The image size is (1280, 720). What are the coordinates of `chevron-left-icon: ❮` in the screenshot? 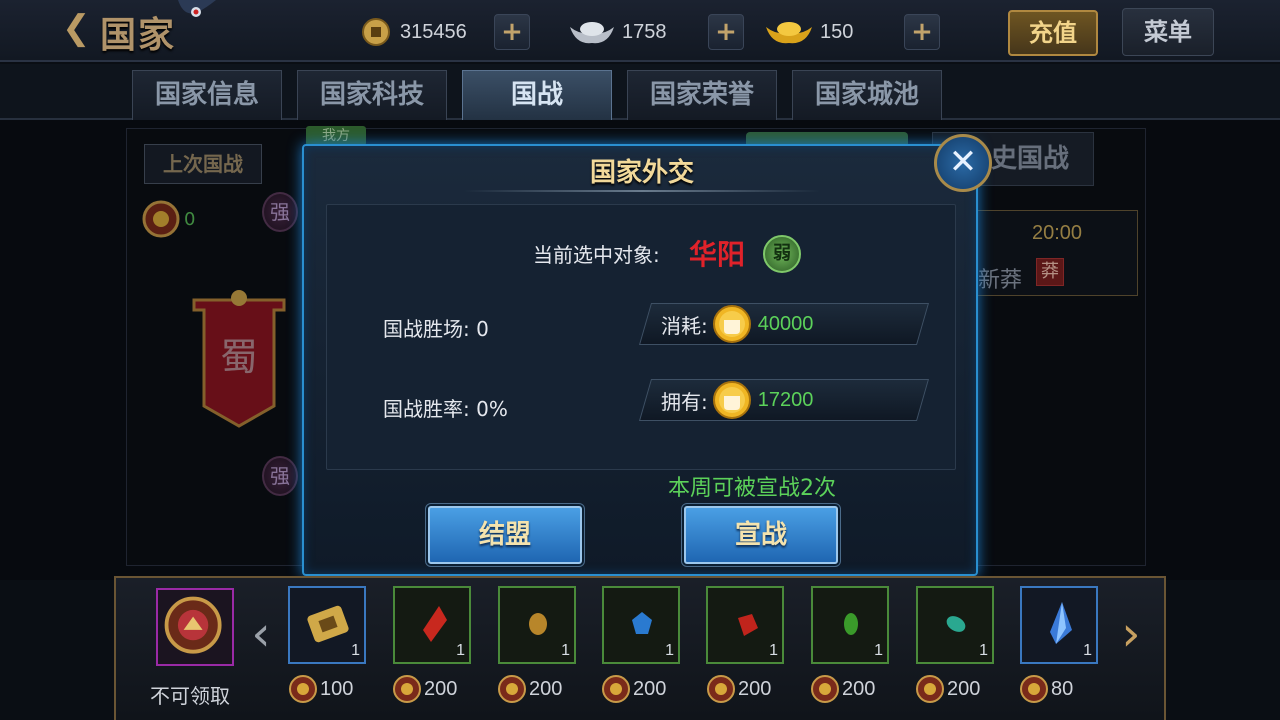 It's located at (76, 28).